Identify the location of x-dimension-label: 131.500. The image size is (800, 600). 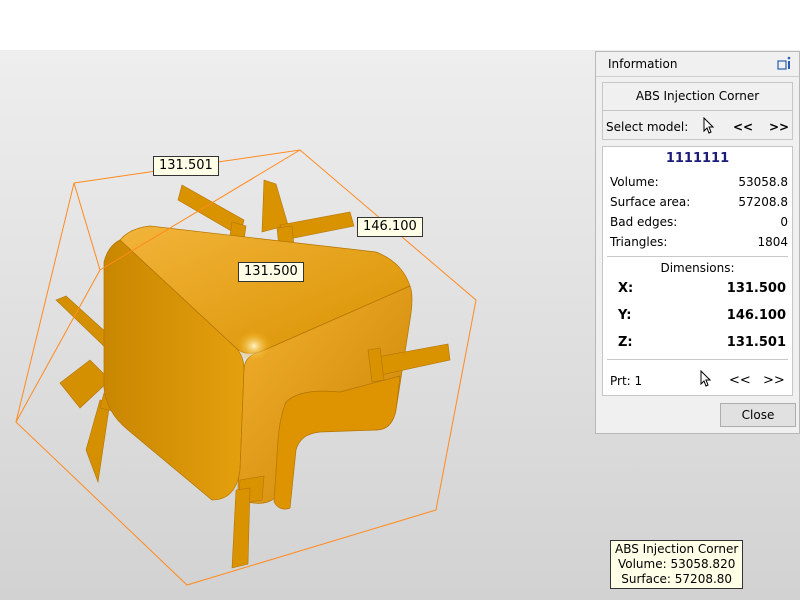
(271, 272).